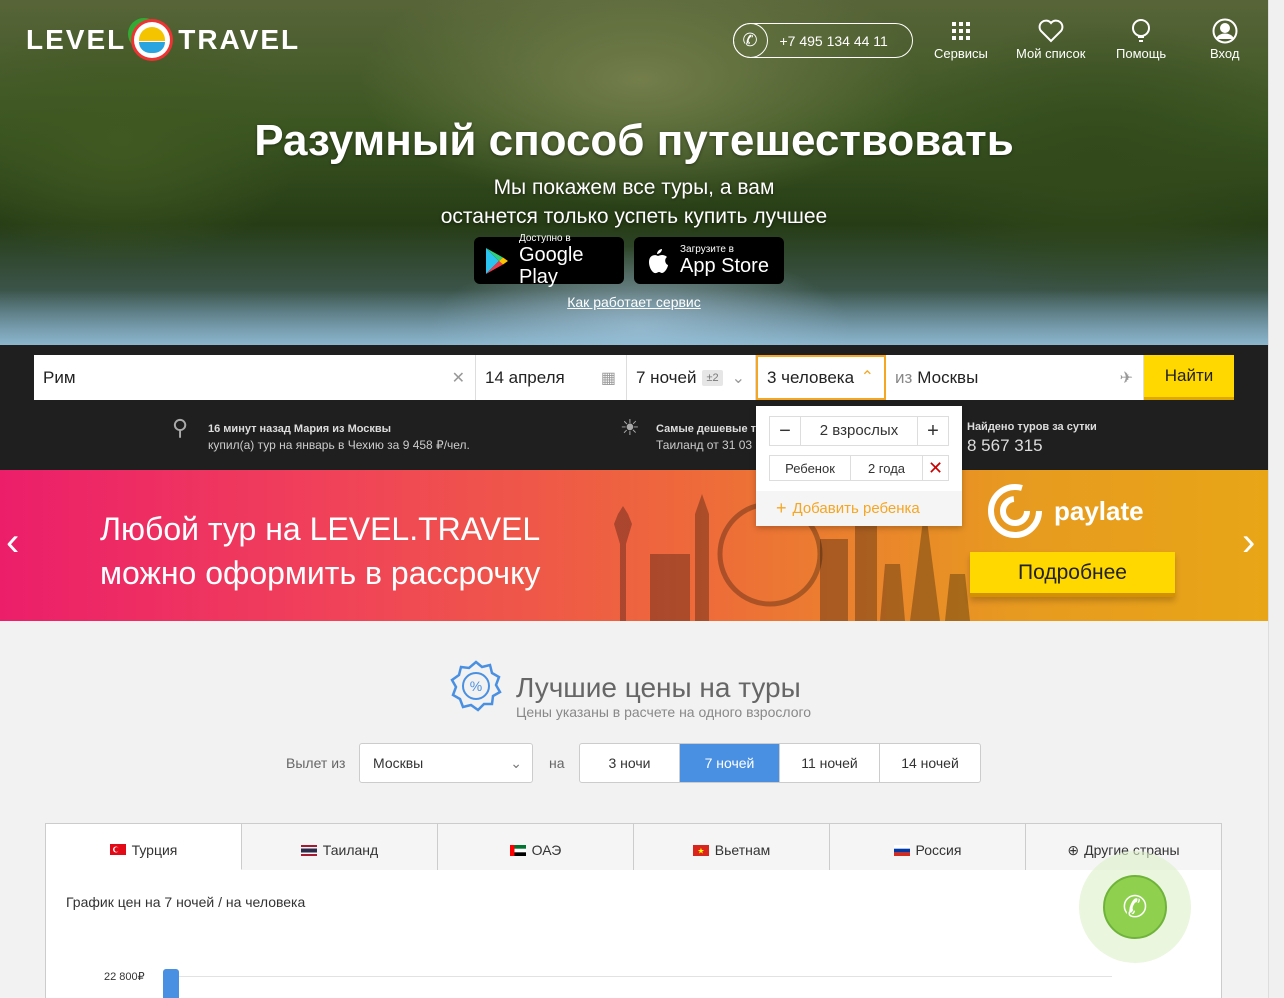 This screenshot has width=1284, height=998. Describe the element at coordinates (1072, 574) in the screenshot. I see `more-button: Подробнее` at that location.